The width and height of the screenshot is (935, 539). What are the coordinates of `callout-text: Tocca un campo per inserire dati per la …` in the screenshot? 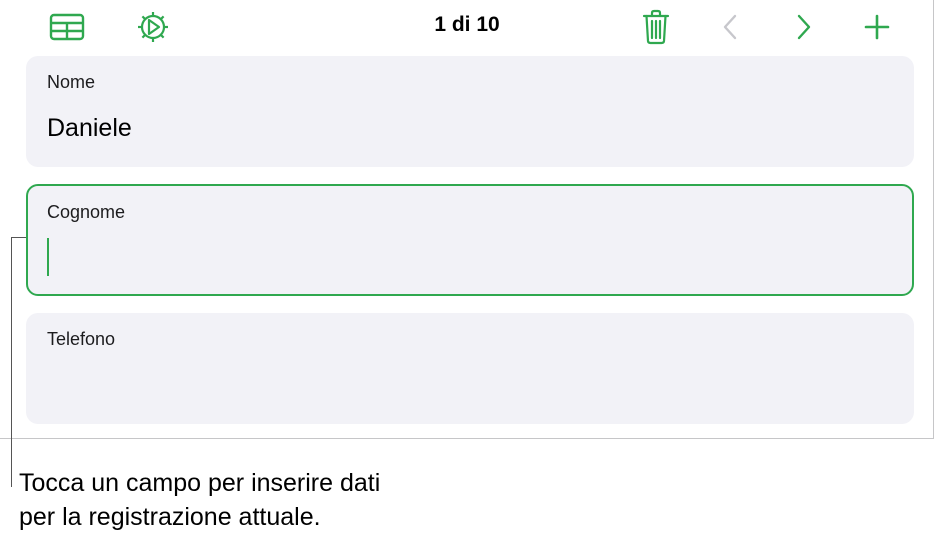 It's located at (199, 500).